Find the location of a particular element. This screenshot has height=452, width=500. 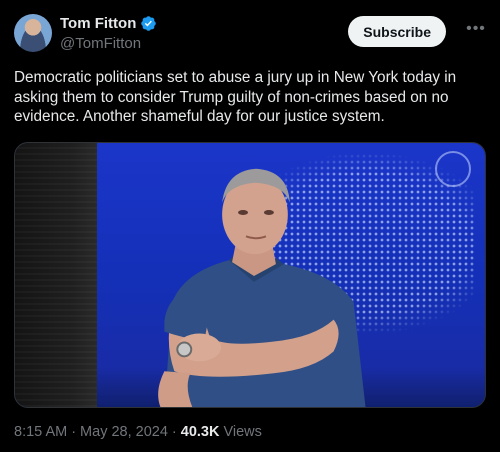

subscribe-button: Subscribe is located at coordinates (397, 31).